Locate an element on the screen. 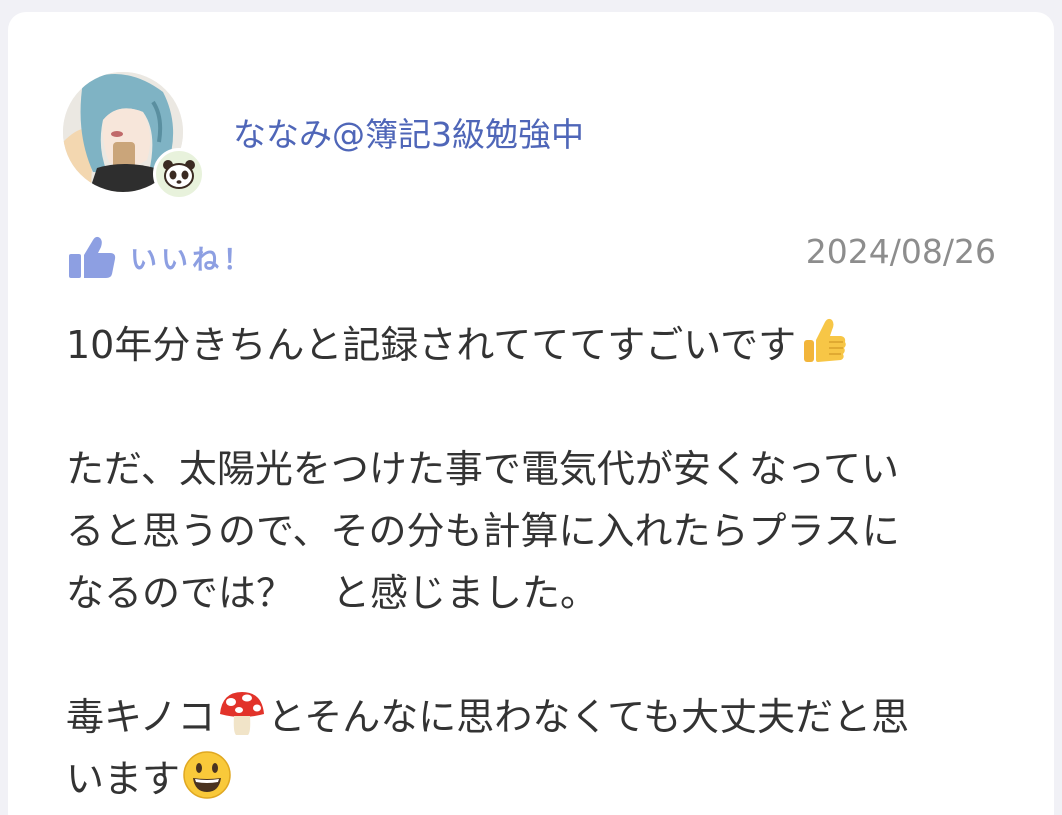  comment-line: います is located at coordinates (546, 779).